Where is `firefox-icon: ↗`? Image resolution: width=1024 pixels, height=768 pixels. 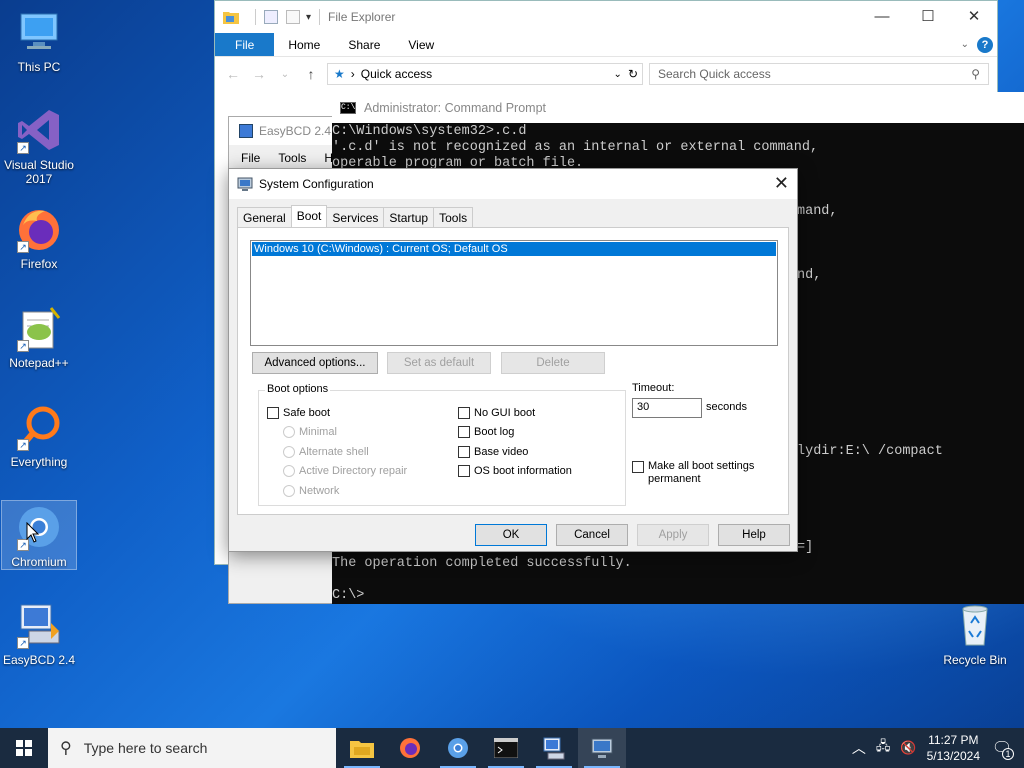
firefox-icon: ↗ is located at coordinates (39, 229).